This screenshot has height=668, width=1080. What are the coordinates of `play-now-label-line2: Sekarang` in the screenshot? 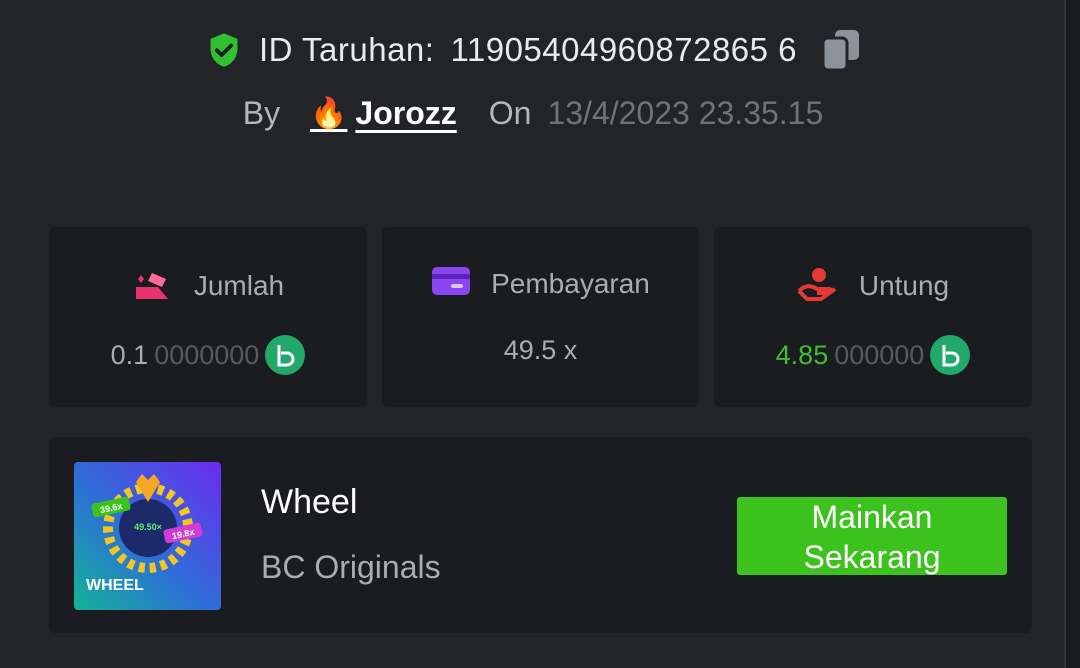 It's located at (872, 557).